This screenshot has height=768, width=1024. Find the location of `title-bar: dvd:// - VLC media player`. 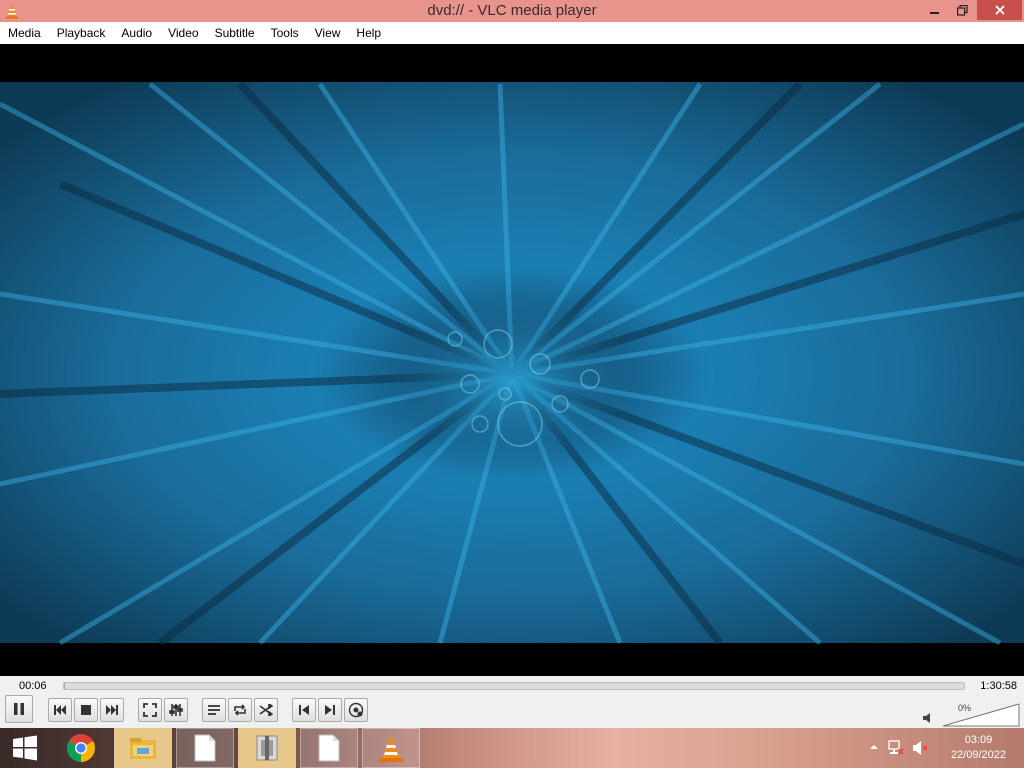

title-bar: dvd:// - VLC media player is located at coordinates (512, 11).